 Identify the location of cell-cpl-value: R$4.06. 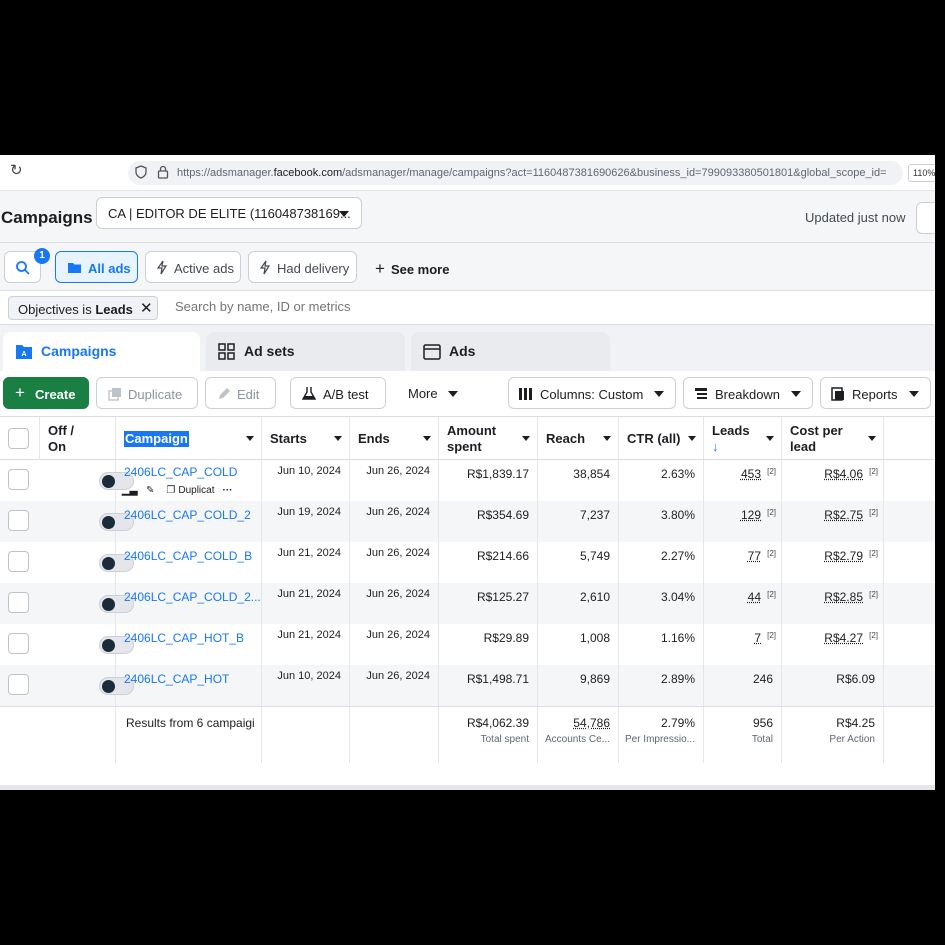
(843, 474).